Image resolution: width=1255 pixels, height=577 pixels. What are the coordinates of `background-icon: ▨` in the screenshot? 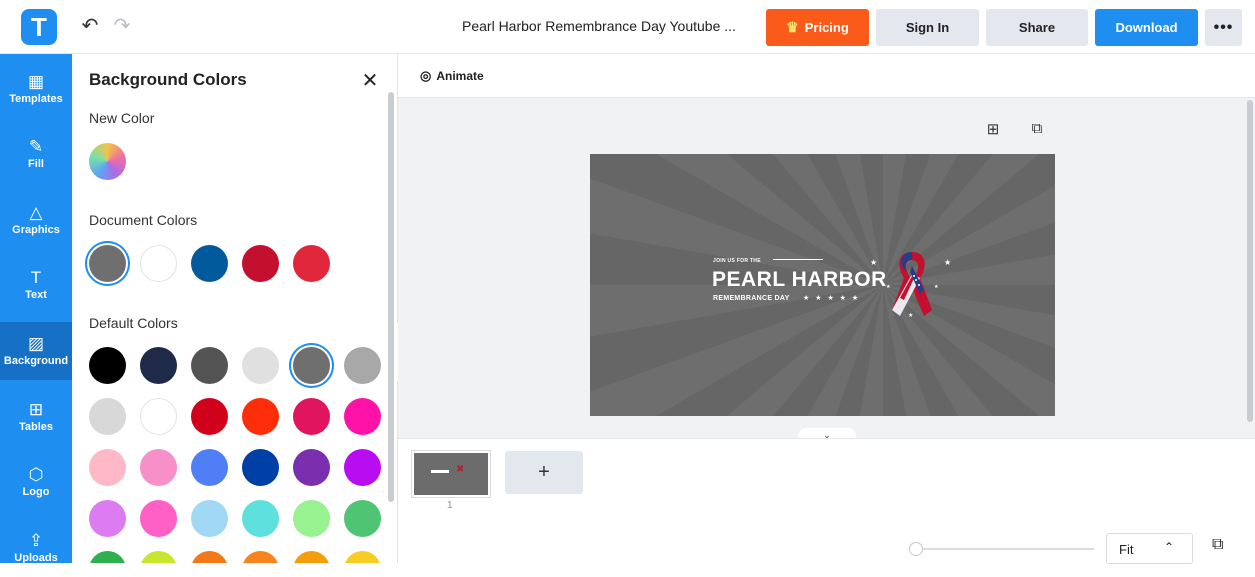 It's located at (36, 343).